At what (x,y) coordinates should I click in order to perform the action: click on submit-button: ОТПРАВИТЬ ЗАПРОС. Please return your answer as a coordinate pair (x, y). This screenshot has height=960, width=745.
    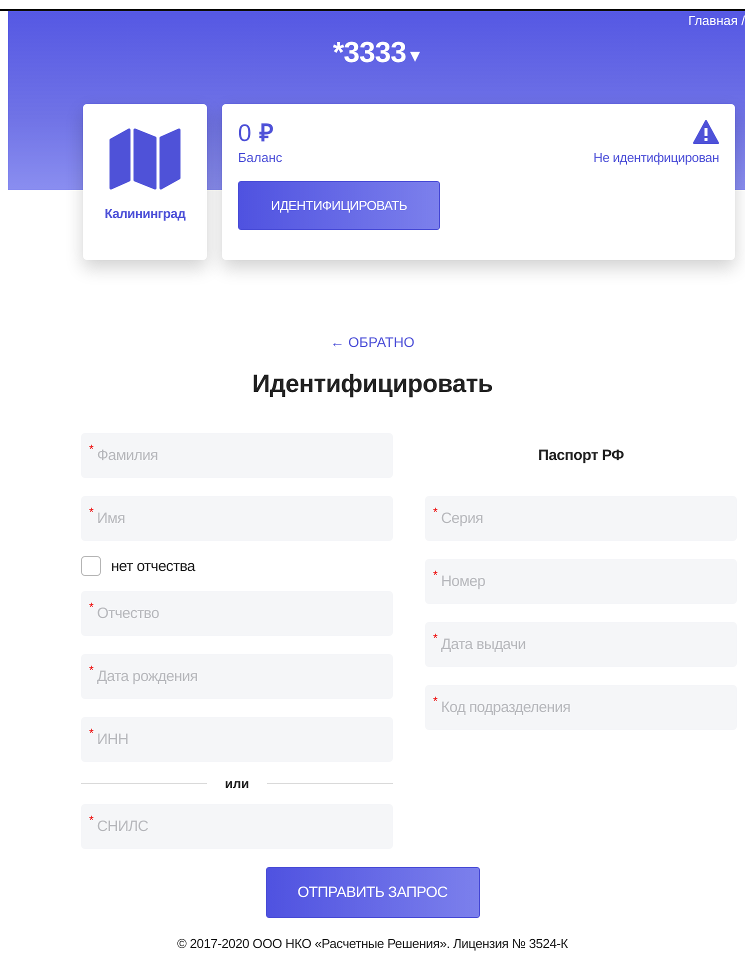
    Looking at the image, I should click on (373, 892).